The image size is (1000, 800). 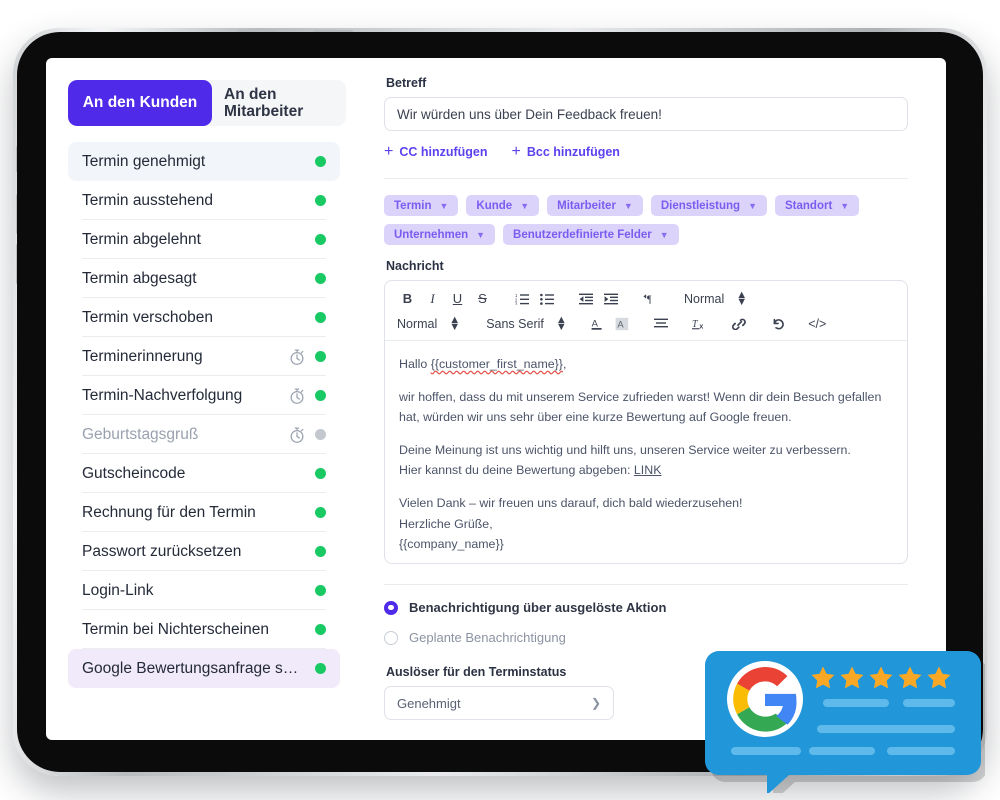 I want to click on template-list-item: Termin verschoben, so click(x=204, y=317).